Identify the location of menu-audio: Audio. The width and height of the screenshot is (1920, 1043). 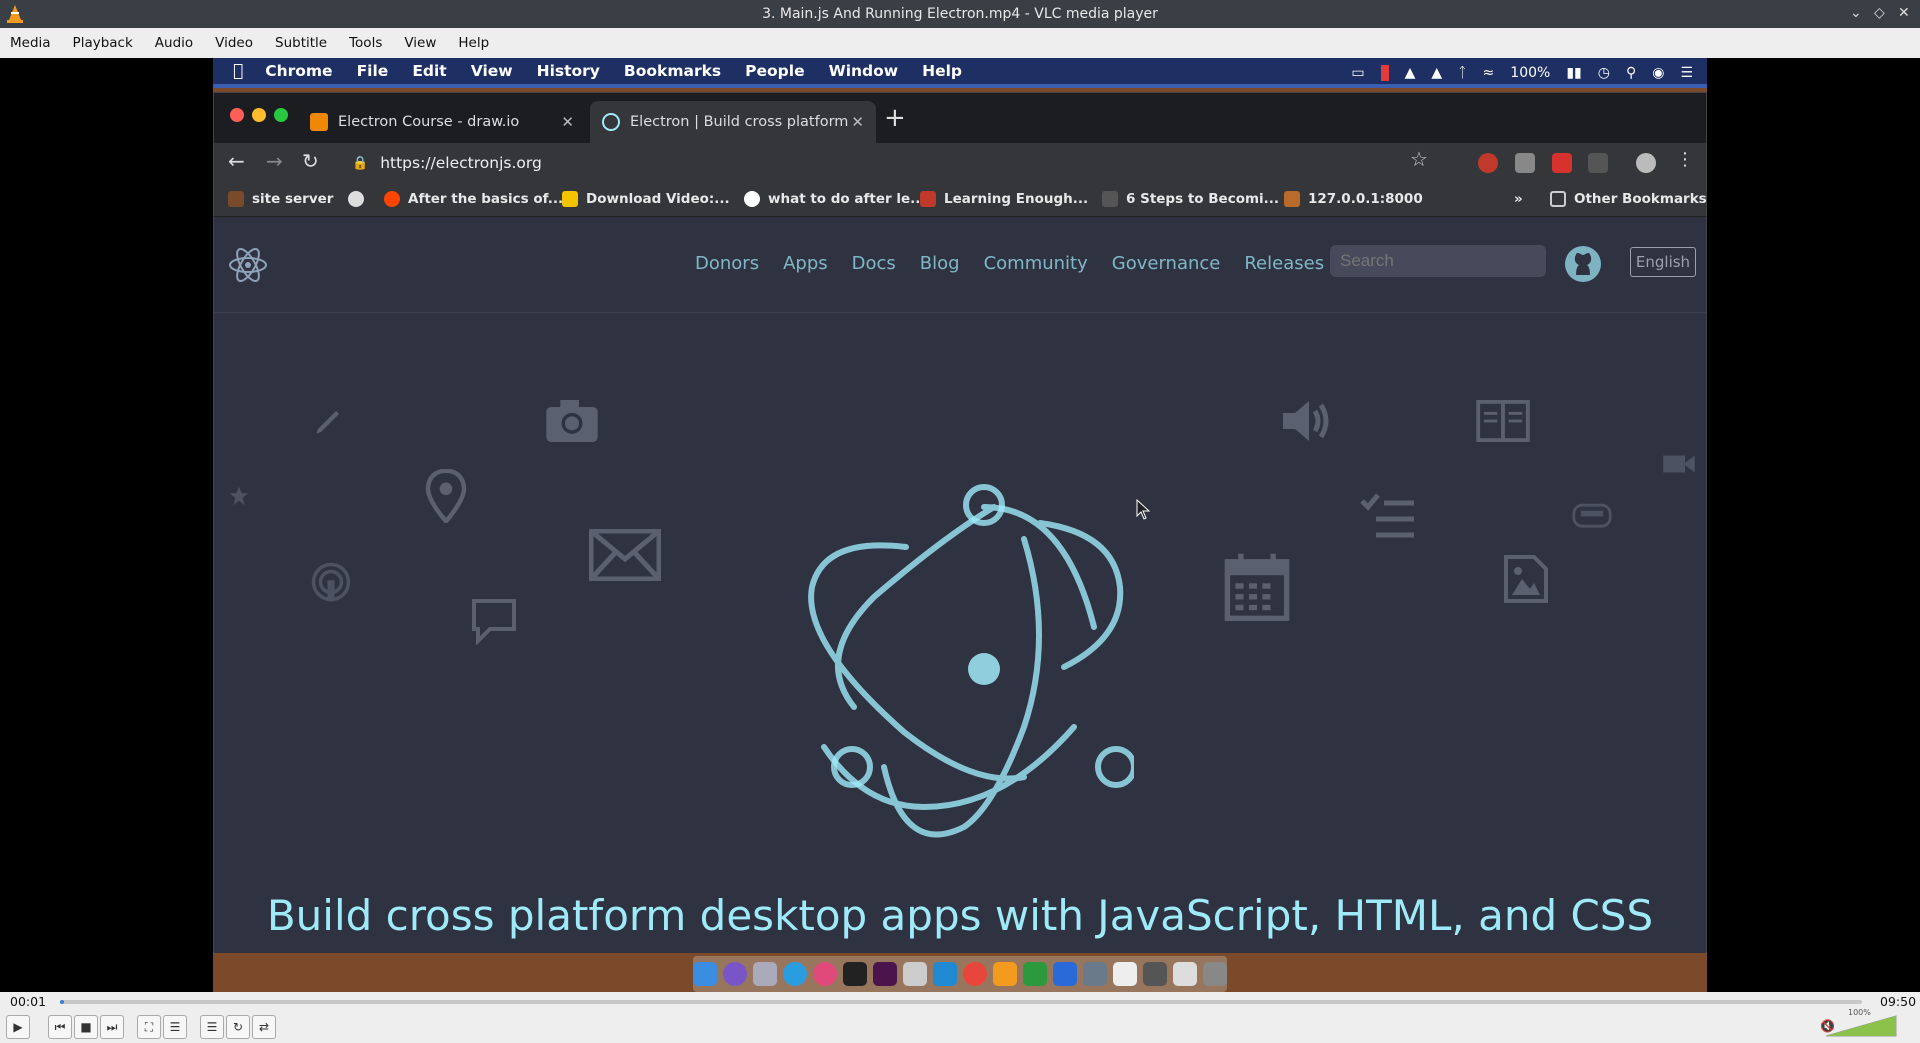
(174, 43).